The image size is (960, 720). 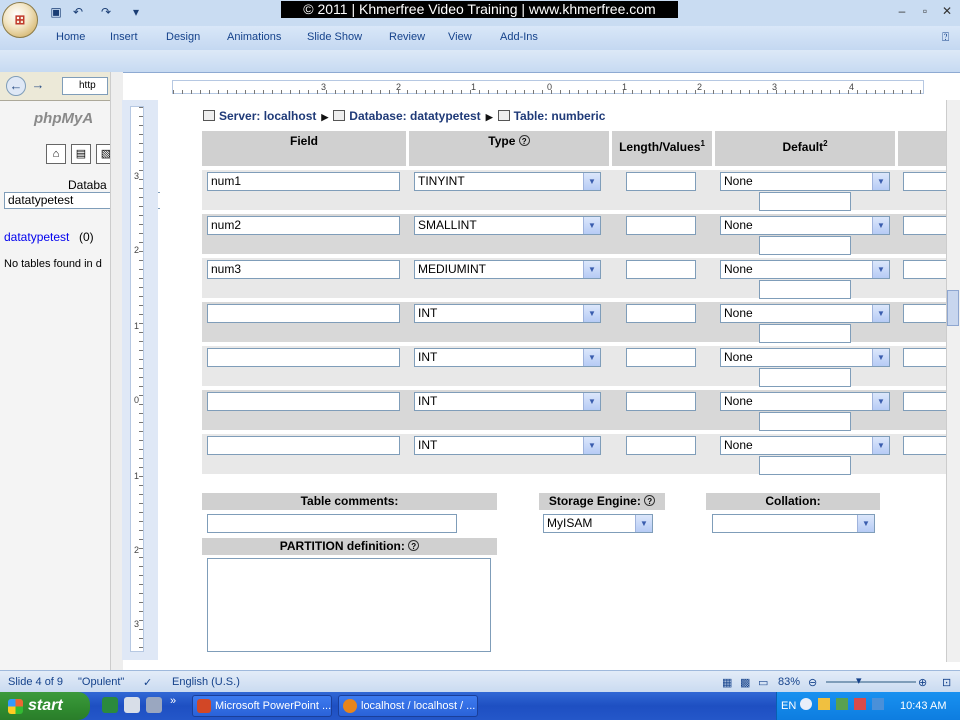 What do you see at coordinates (953, 308) in the screenshot?
I see `scrollbar-thumb` at bounding box center [953, 308].